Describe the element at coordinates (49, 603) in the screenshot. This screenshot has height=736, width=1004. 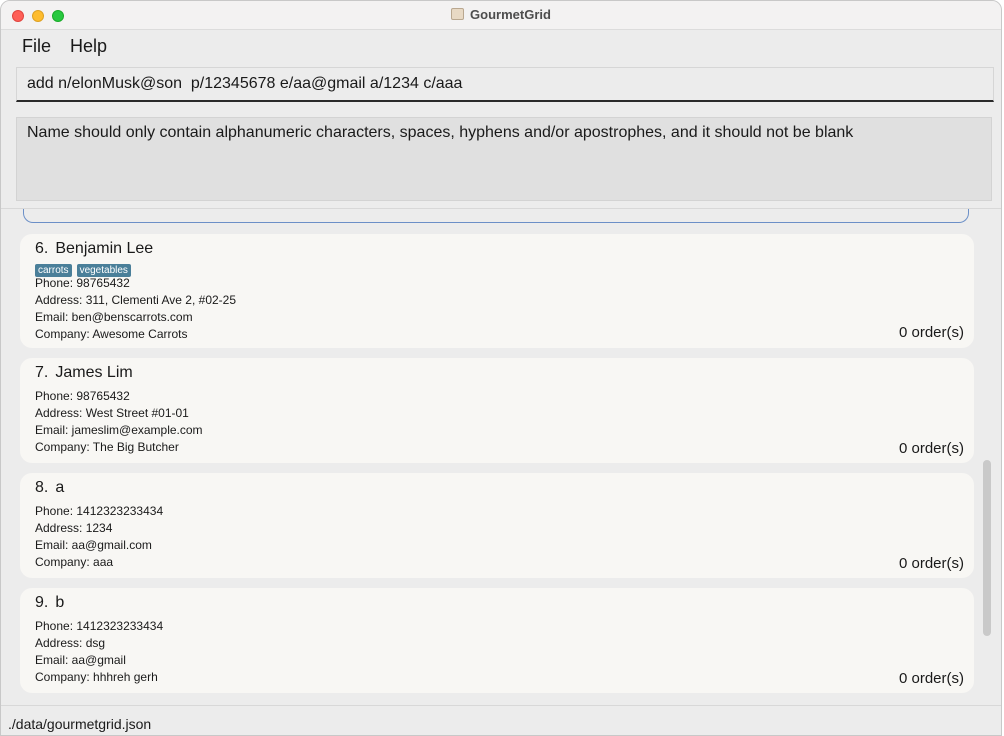
I see `card-title: 9. b` at that location.